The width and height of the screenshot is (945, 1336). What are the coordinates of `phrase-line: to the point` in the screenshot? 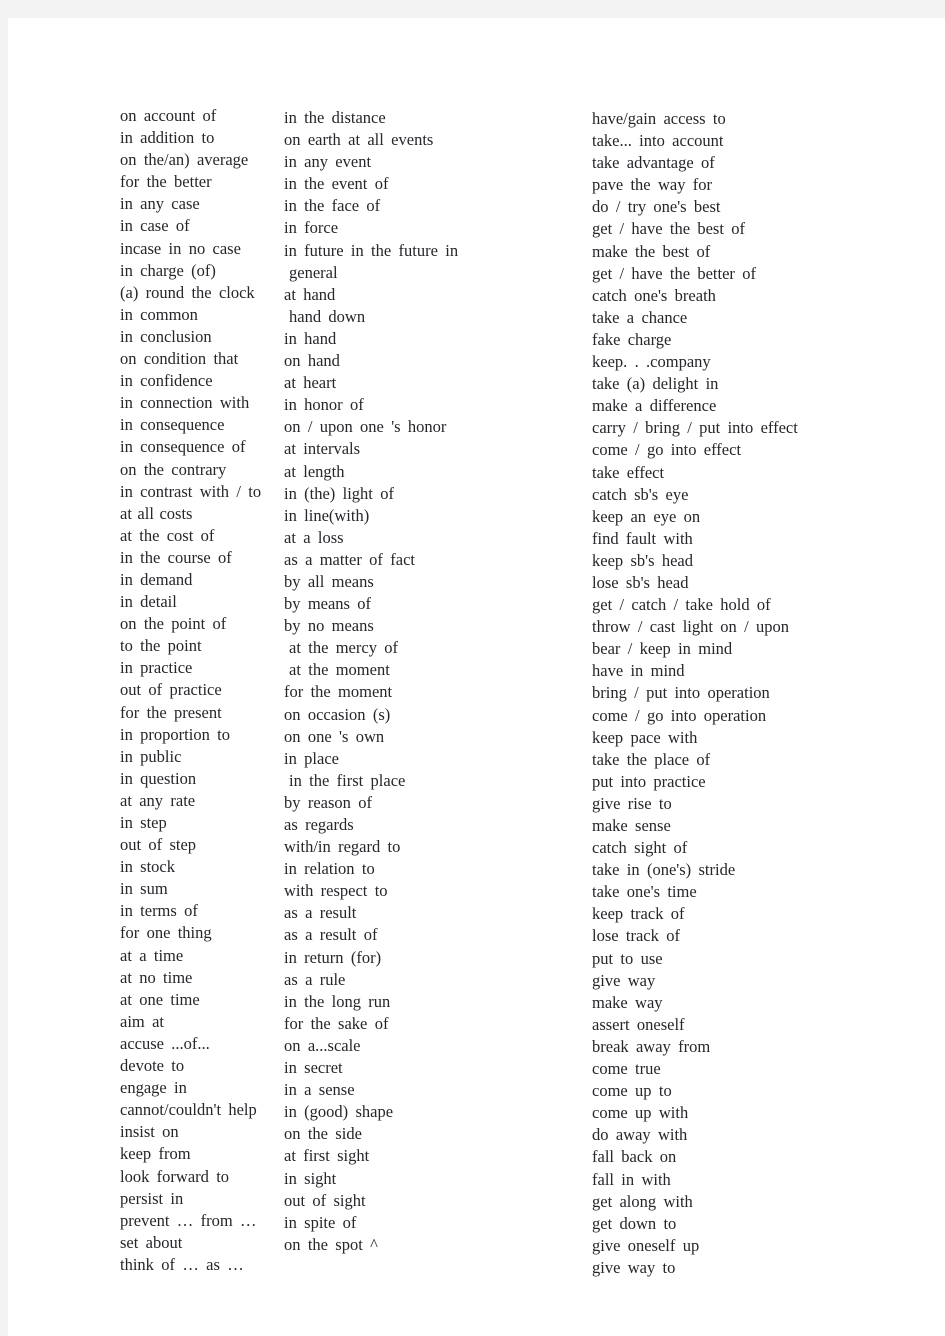 It's located at (161, 646).